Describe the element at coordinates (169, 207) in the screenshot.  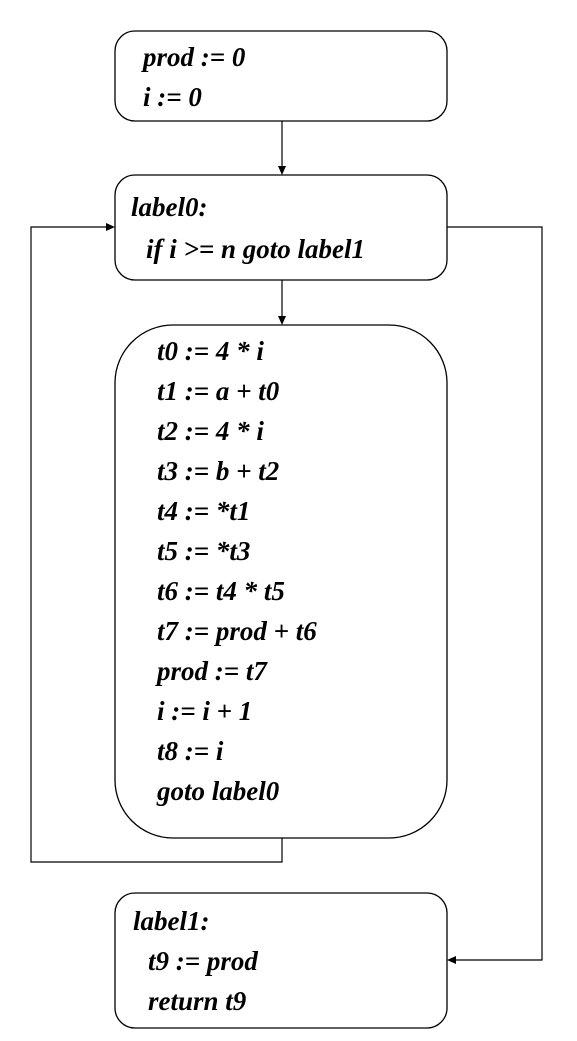
I see `block-loop-header-line: label0:` at that location.